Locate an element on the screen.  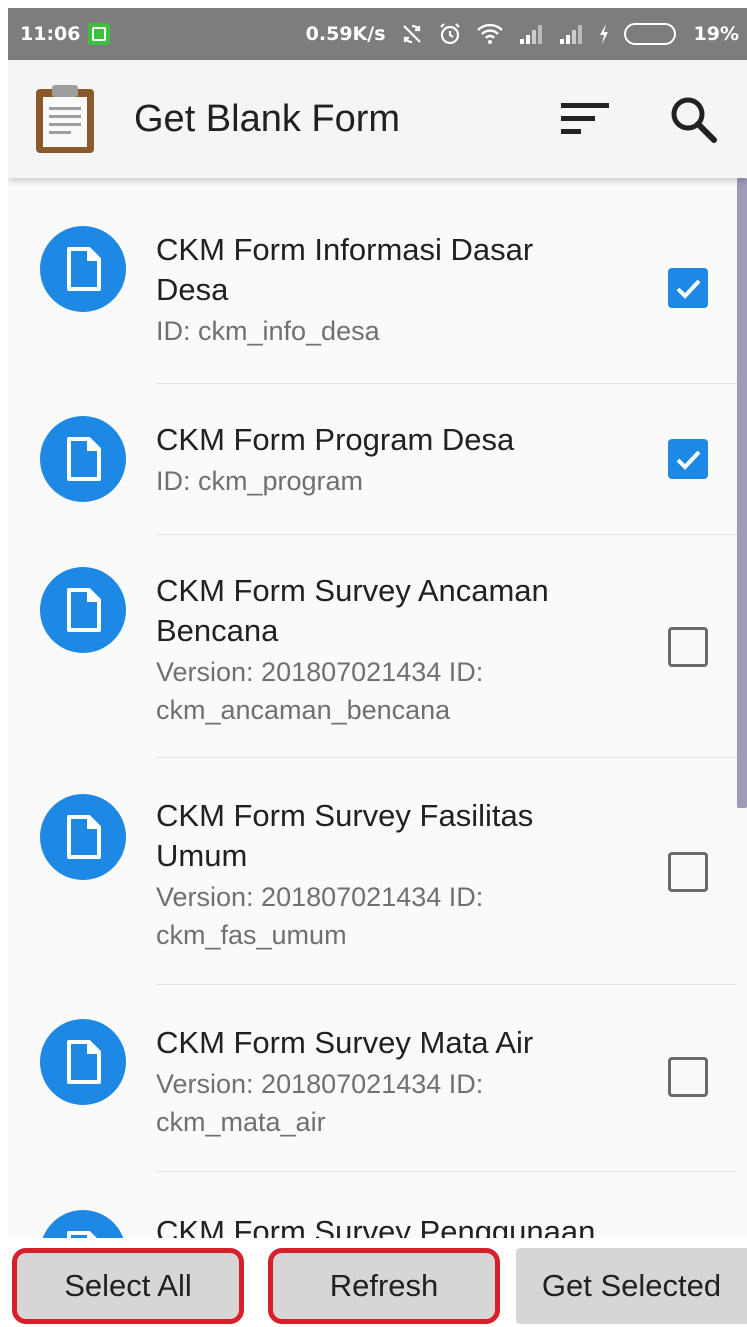
search-button is located at coordinates (693, 119).